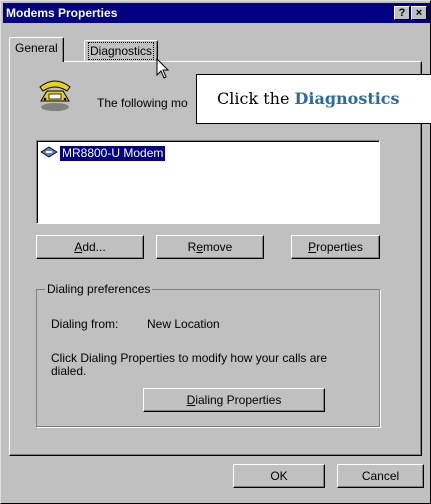  Describe the element at coordinates (279, 476) in the screenshot. I see `ok-button: OK` at that location.